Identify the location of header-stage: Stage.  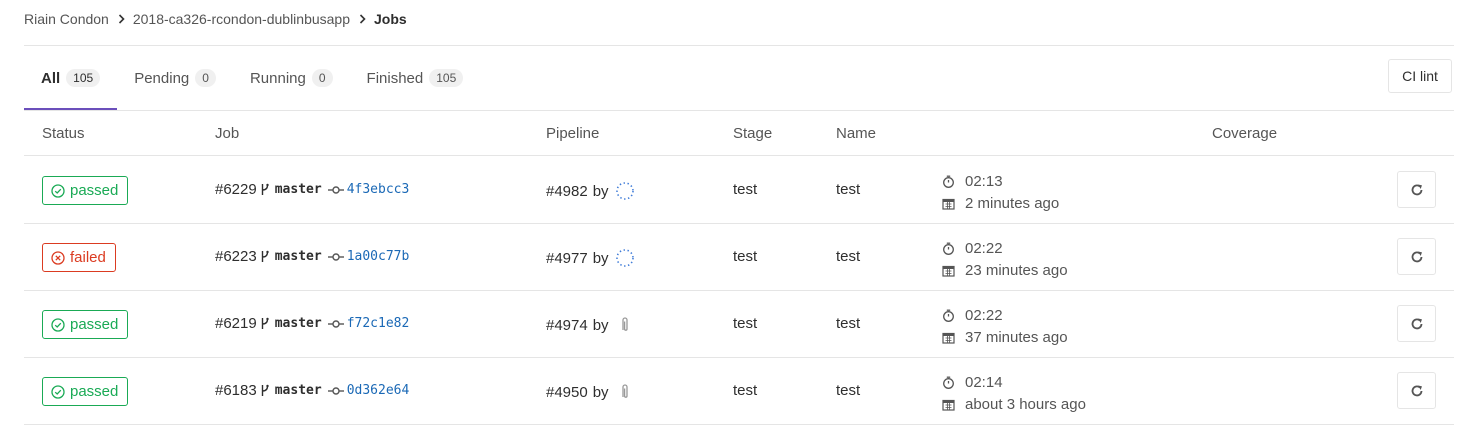
(753, 133).